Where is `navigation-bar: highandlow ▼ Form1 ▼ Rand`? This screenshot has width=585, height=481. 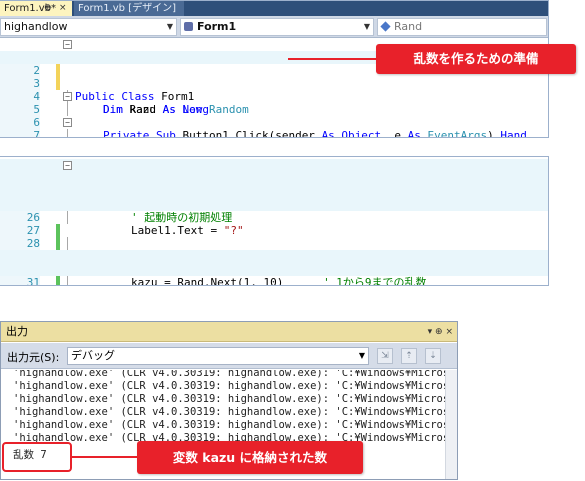
navigation-bar: highandlow ▼ Form1 ▼ Rand is located at coordinates (274, 27).